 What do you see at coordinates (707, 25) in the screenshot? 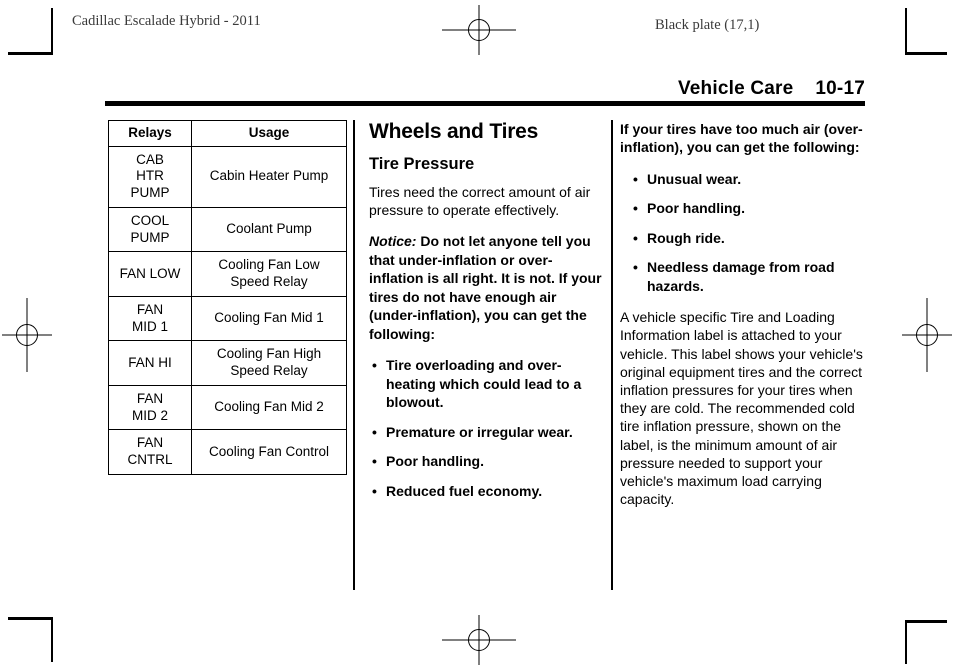
I see `running-head-right: Black plate (17,1)` at bounding box center [707, 25].